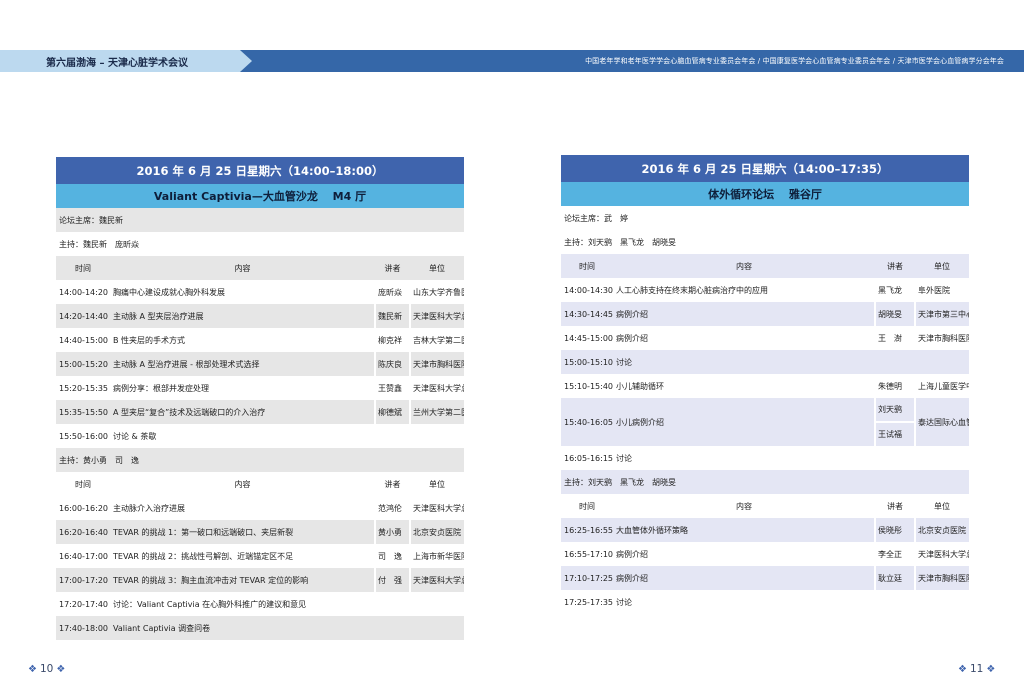 The width and height of the screenshot is (1024, 699). What do you see at coordinates (203, 532) in the screenshot?
I see `content-cell: TEVAR 的挑战 1：第一破口和远端破口、夹层新裂` at bounding box center [203, 532].